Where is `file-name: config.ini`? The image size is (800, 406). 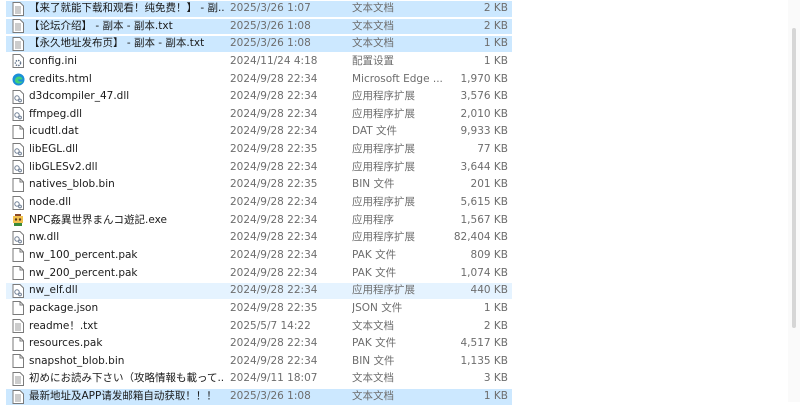
file-name: config.ini is located at coordinates (53, 60).